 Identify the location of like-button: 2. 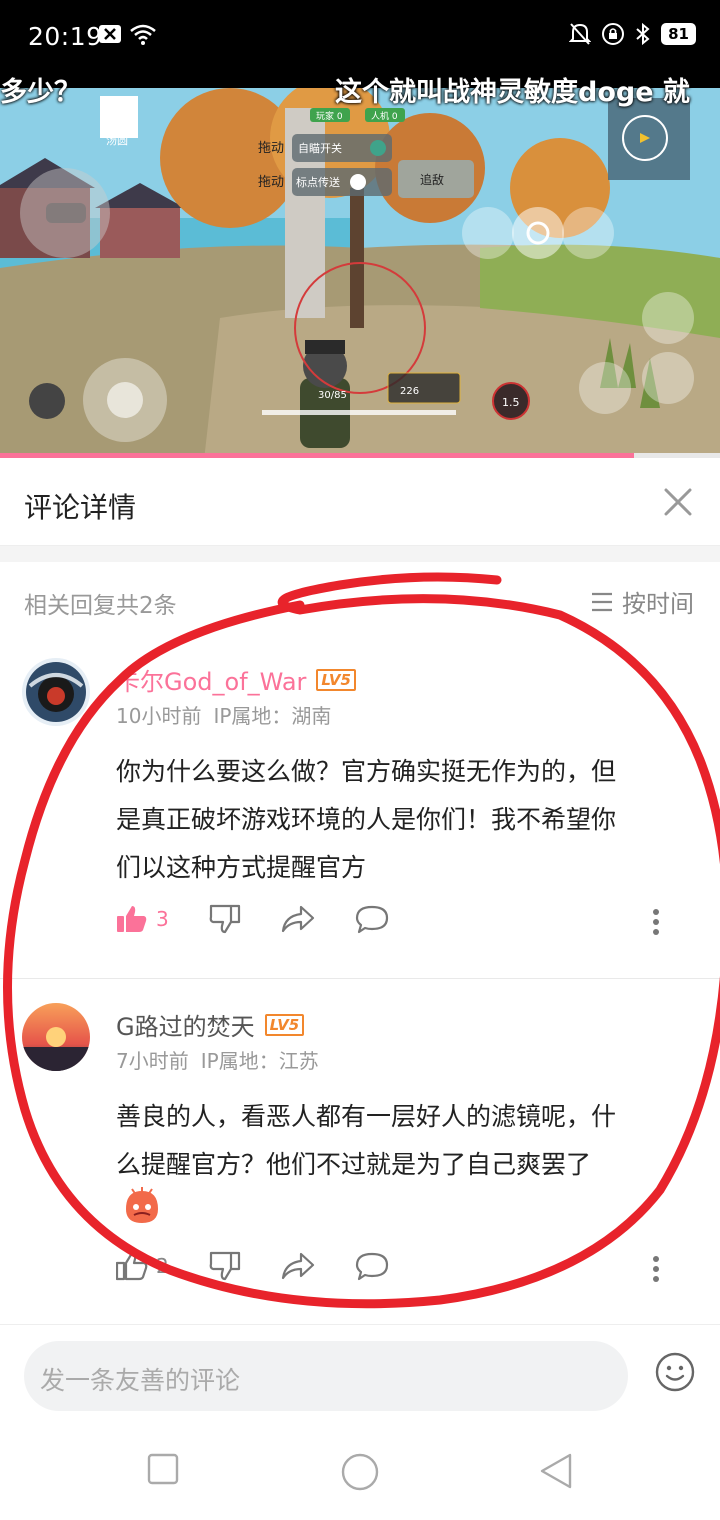
(142, 1266).